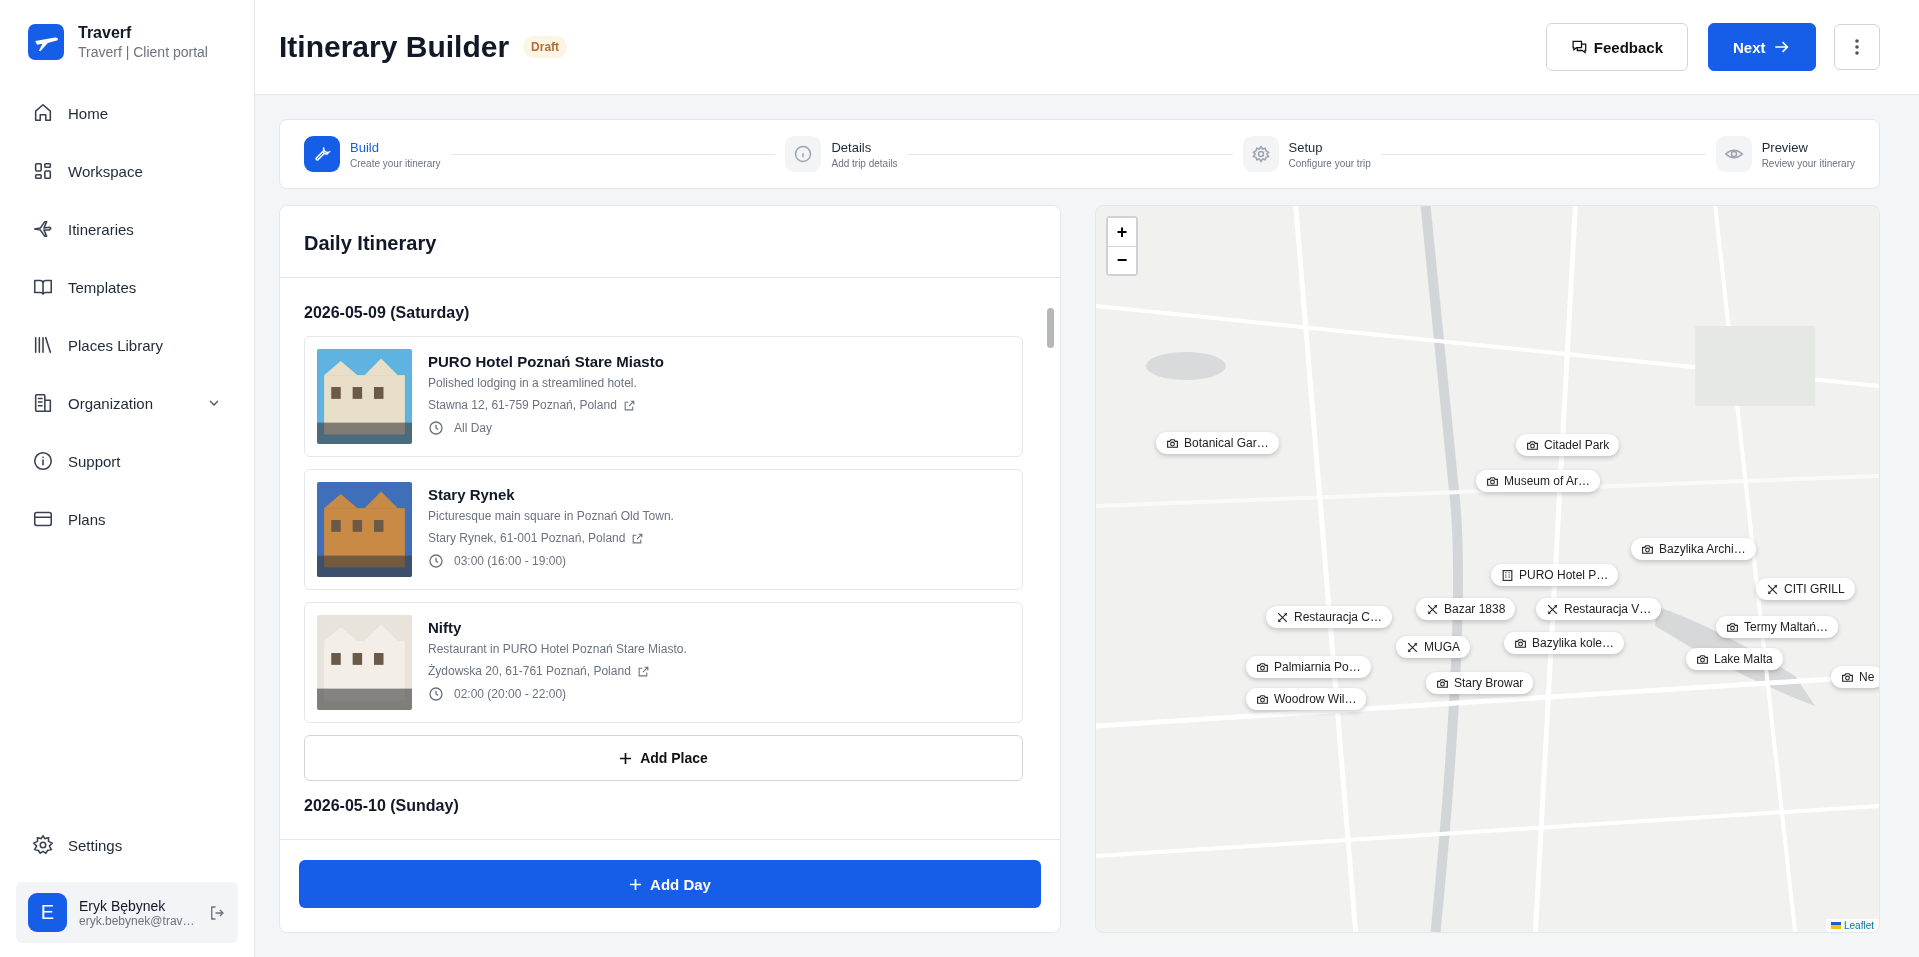  I want to click on map-marker: Citadel Park, so click(1568, 445).